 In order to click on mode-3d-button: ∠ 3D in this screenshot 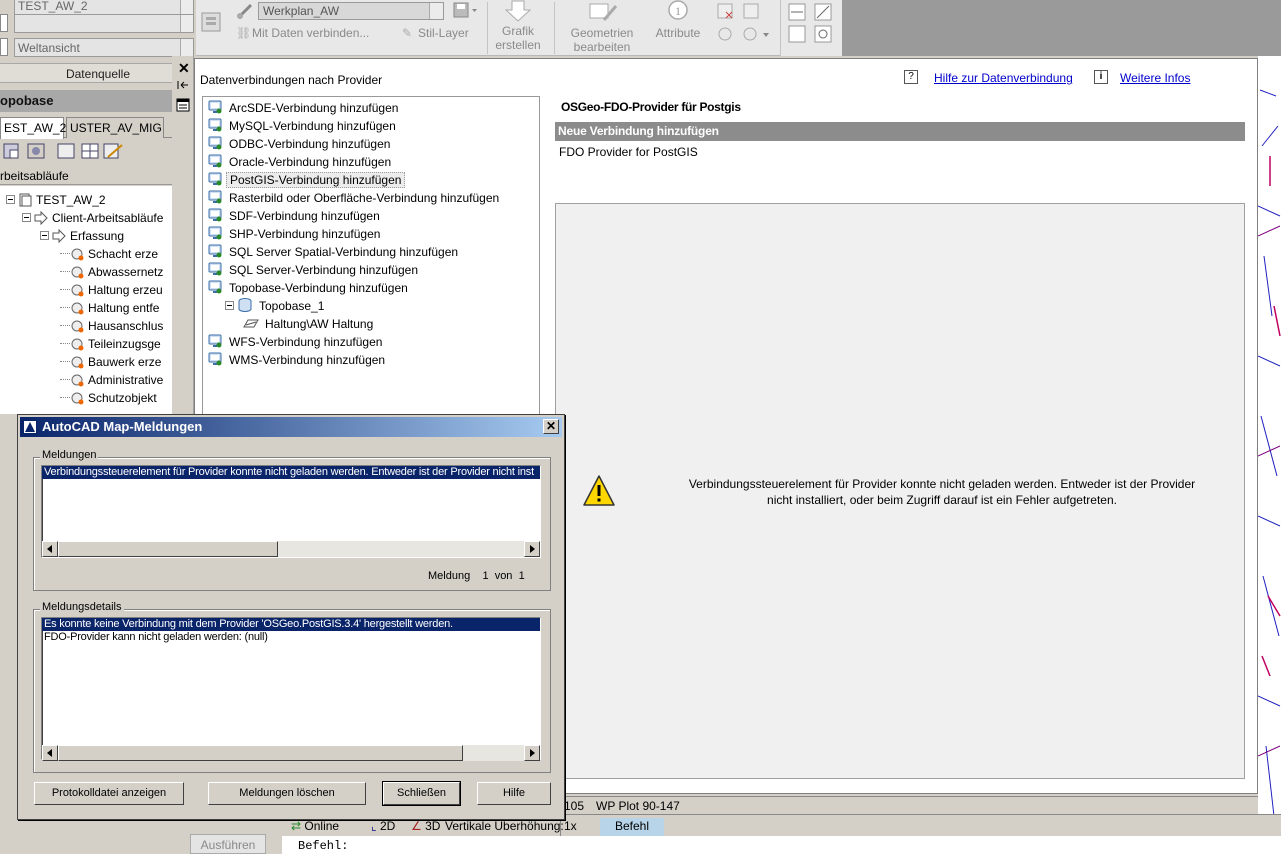, I will do `click(425, 827)`.